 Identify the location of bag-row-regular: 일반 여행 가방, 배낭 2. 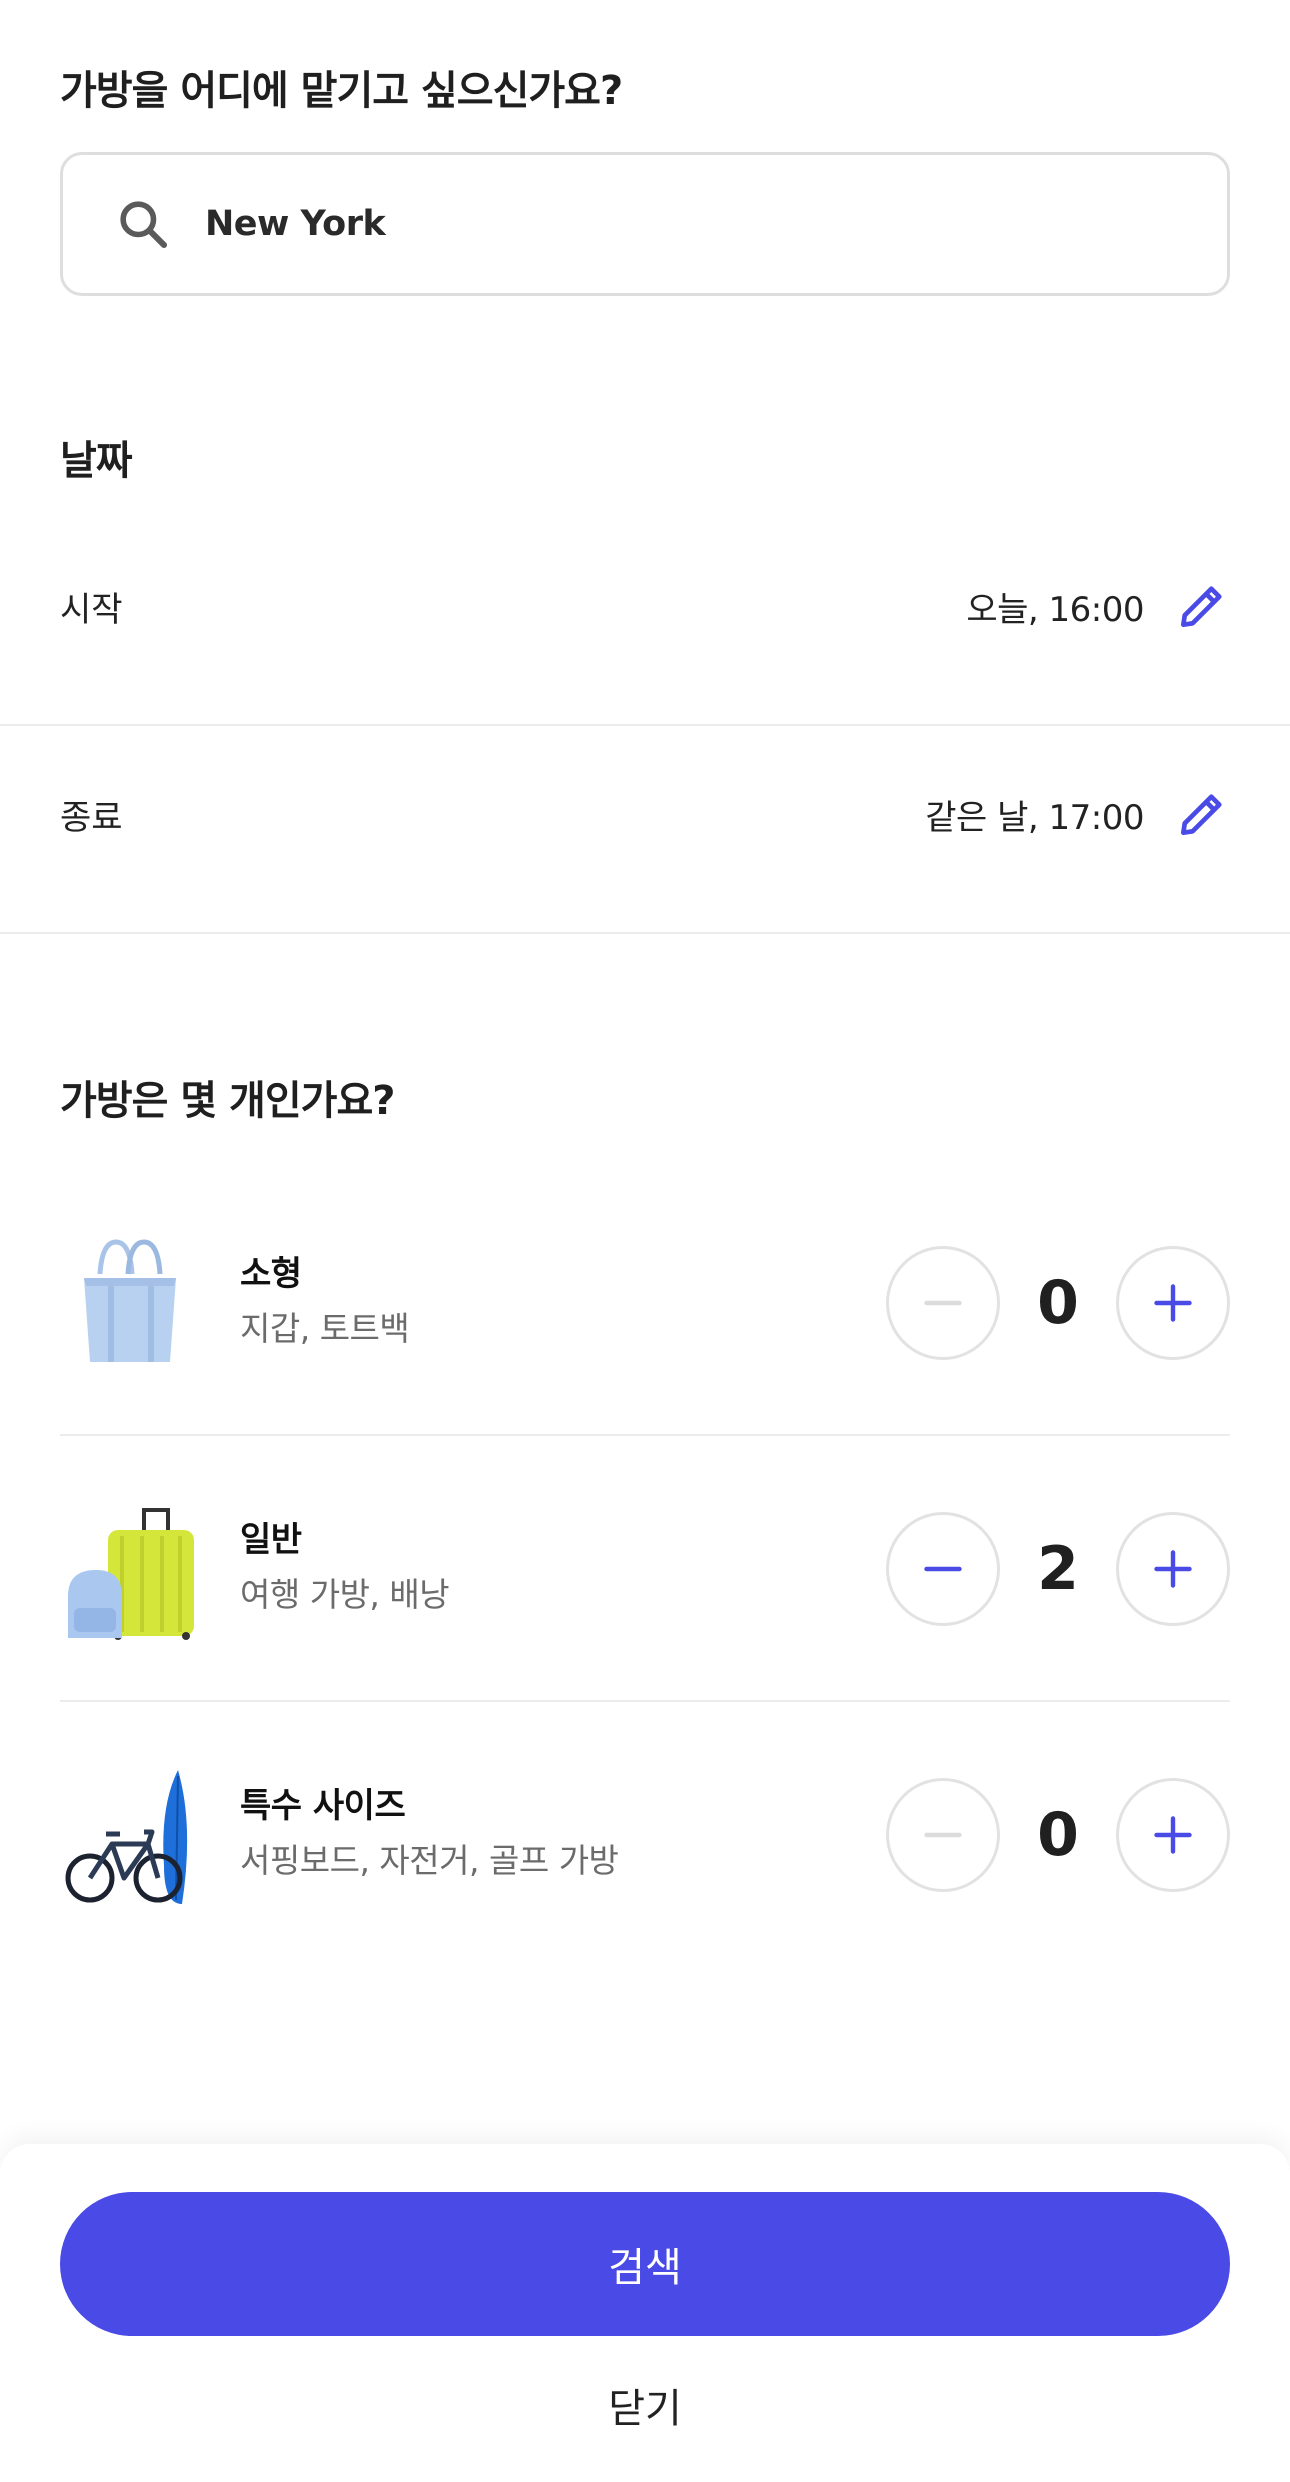
(645, 1568).